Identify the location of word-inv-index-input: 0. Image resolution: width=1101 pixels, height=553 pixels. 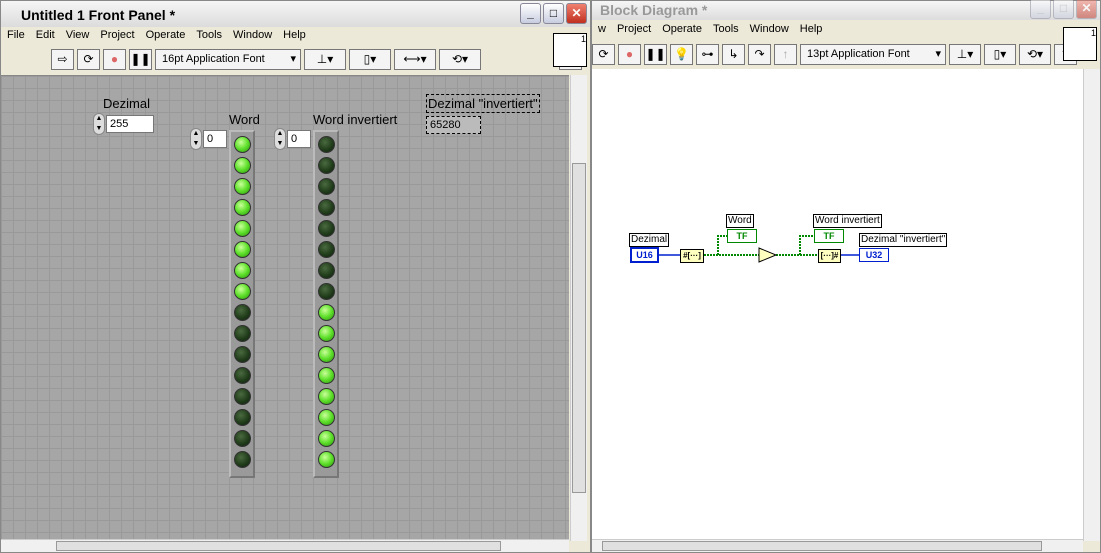
(299, 139).